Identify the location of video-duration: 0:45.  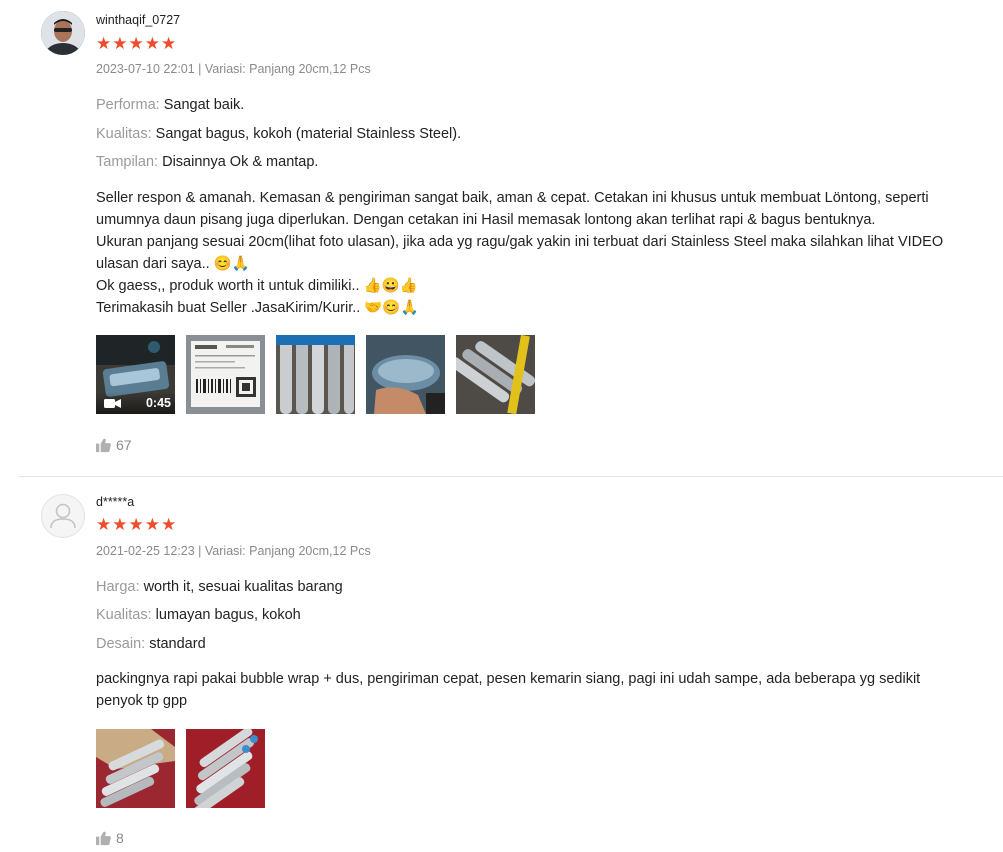
(158, 403).